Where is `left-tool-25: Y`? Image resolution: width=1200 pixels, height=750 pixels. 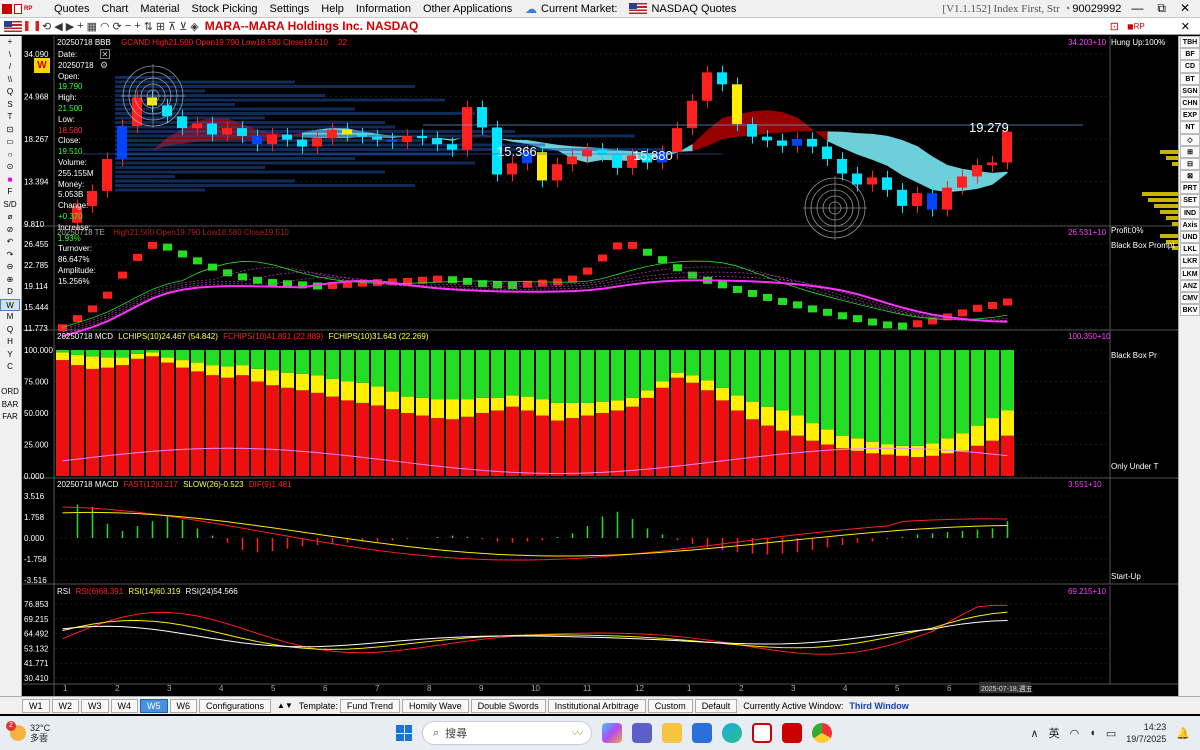
left-tool-25: Y is located at coordinates (10, 355).